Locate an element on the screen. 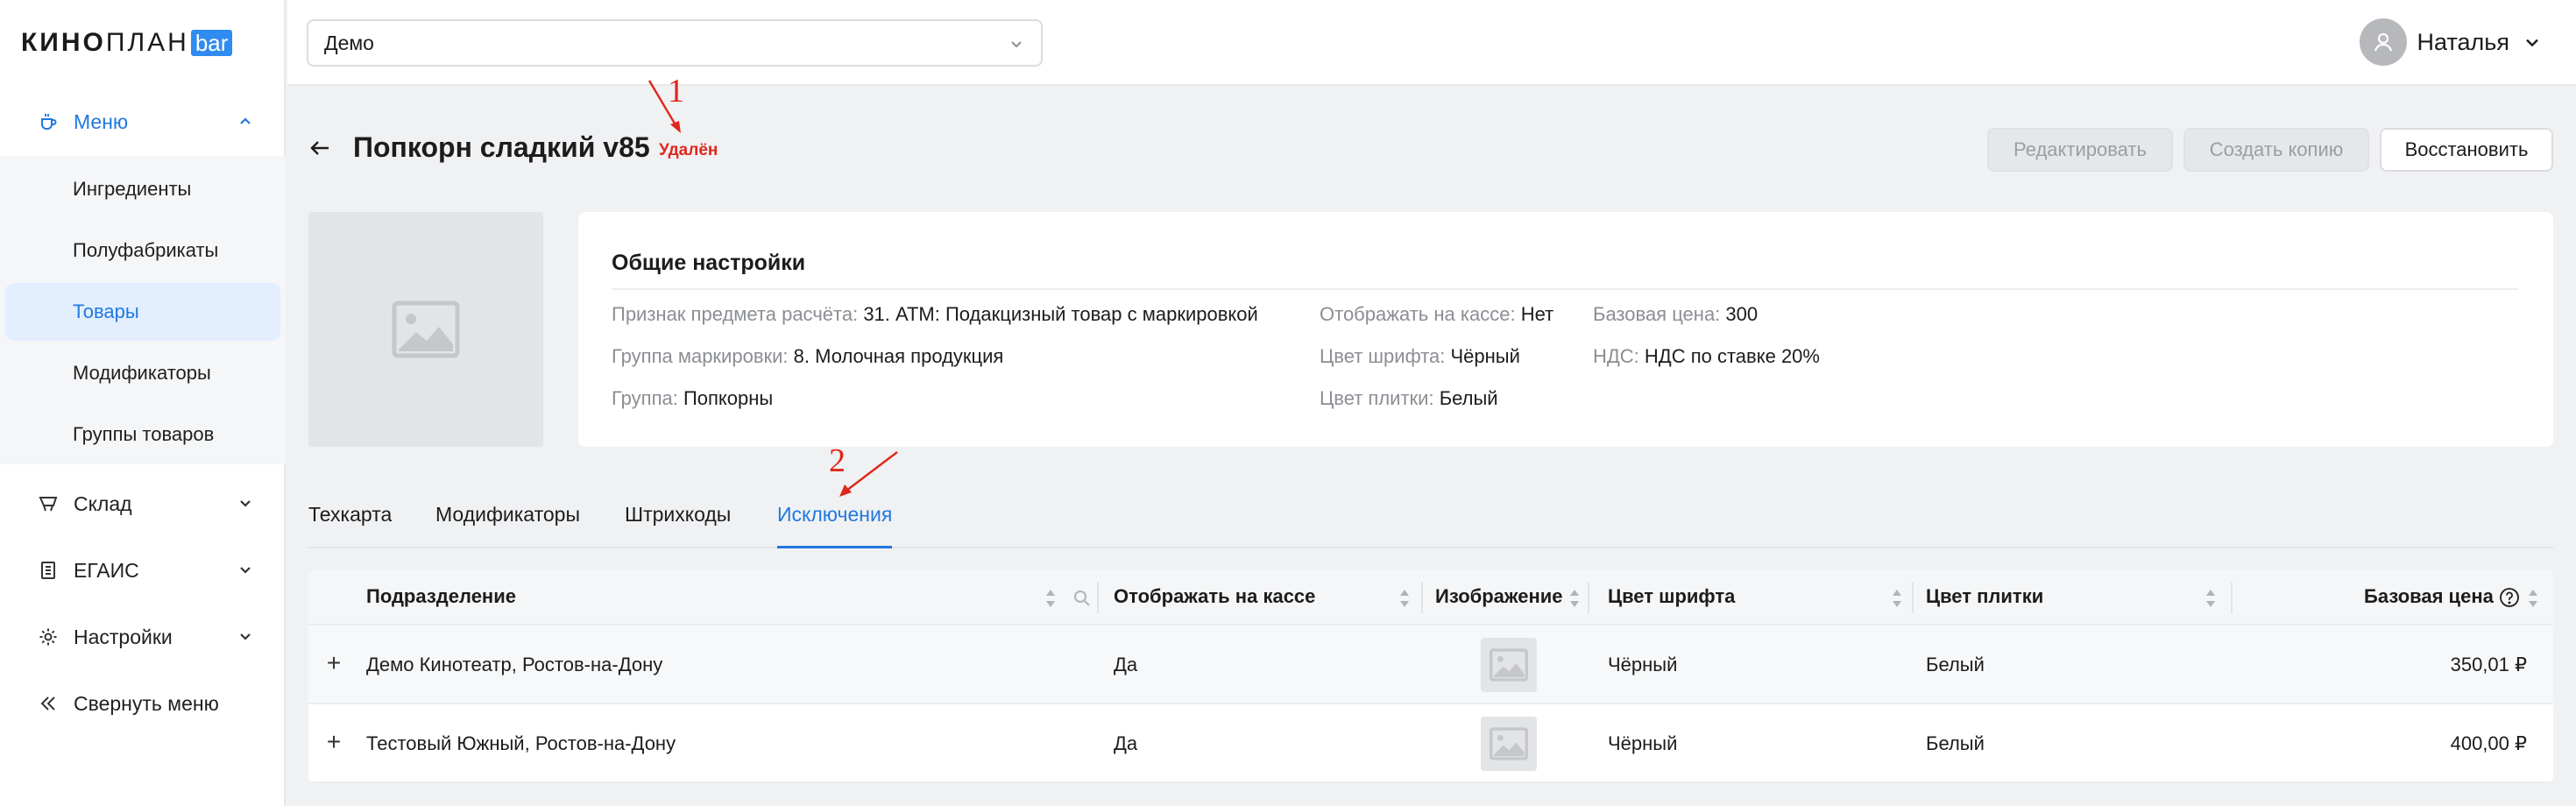 The width and height of the screenshot is (2576, 806). question-circle-icon is located at coordinates (2509, 597).